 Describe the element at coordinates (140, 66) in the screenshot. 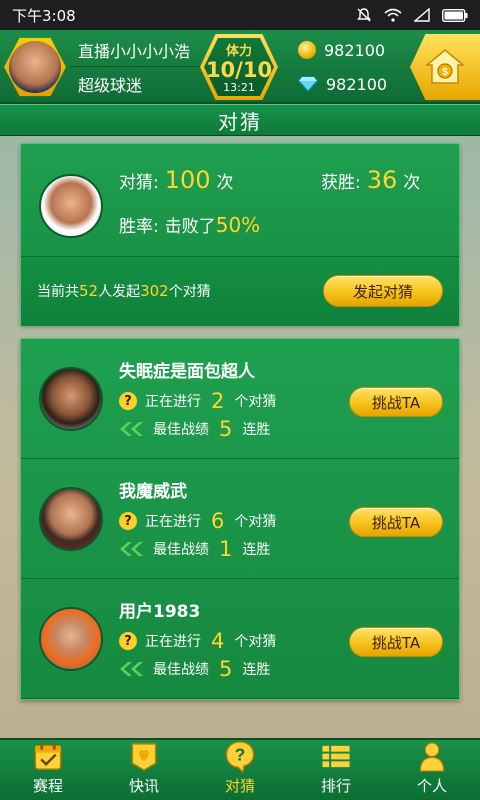

I see `header-divider` at that location.